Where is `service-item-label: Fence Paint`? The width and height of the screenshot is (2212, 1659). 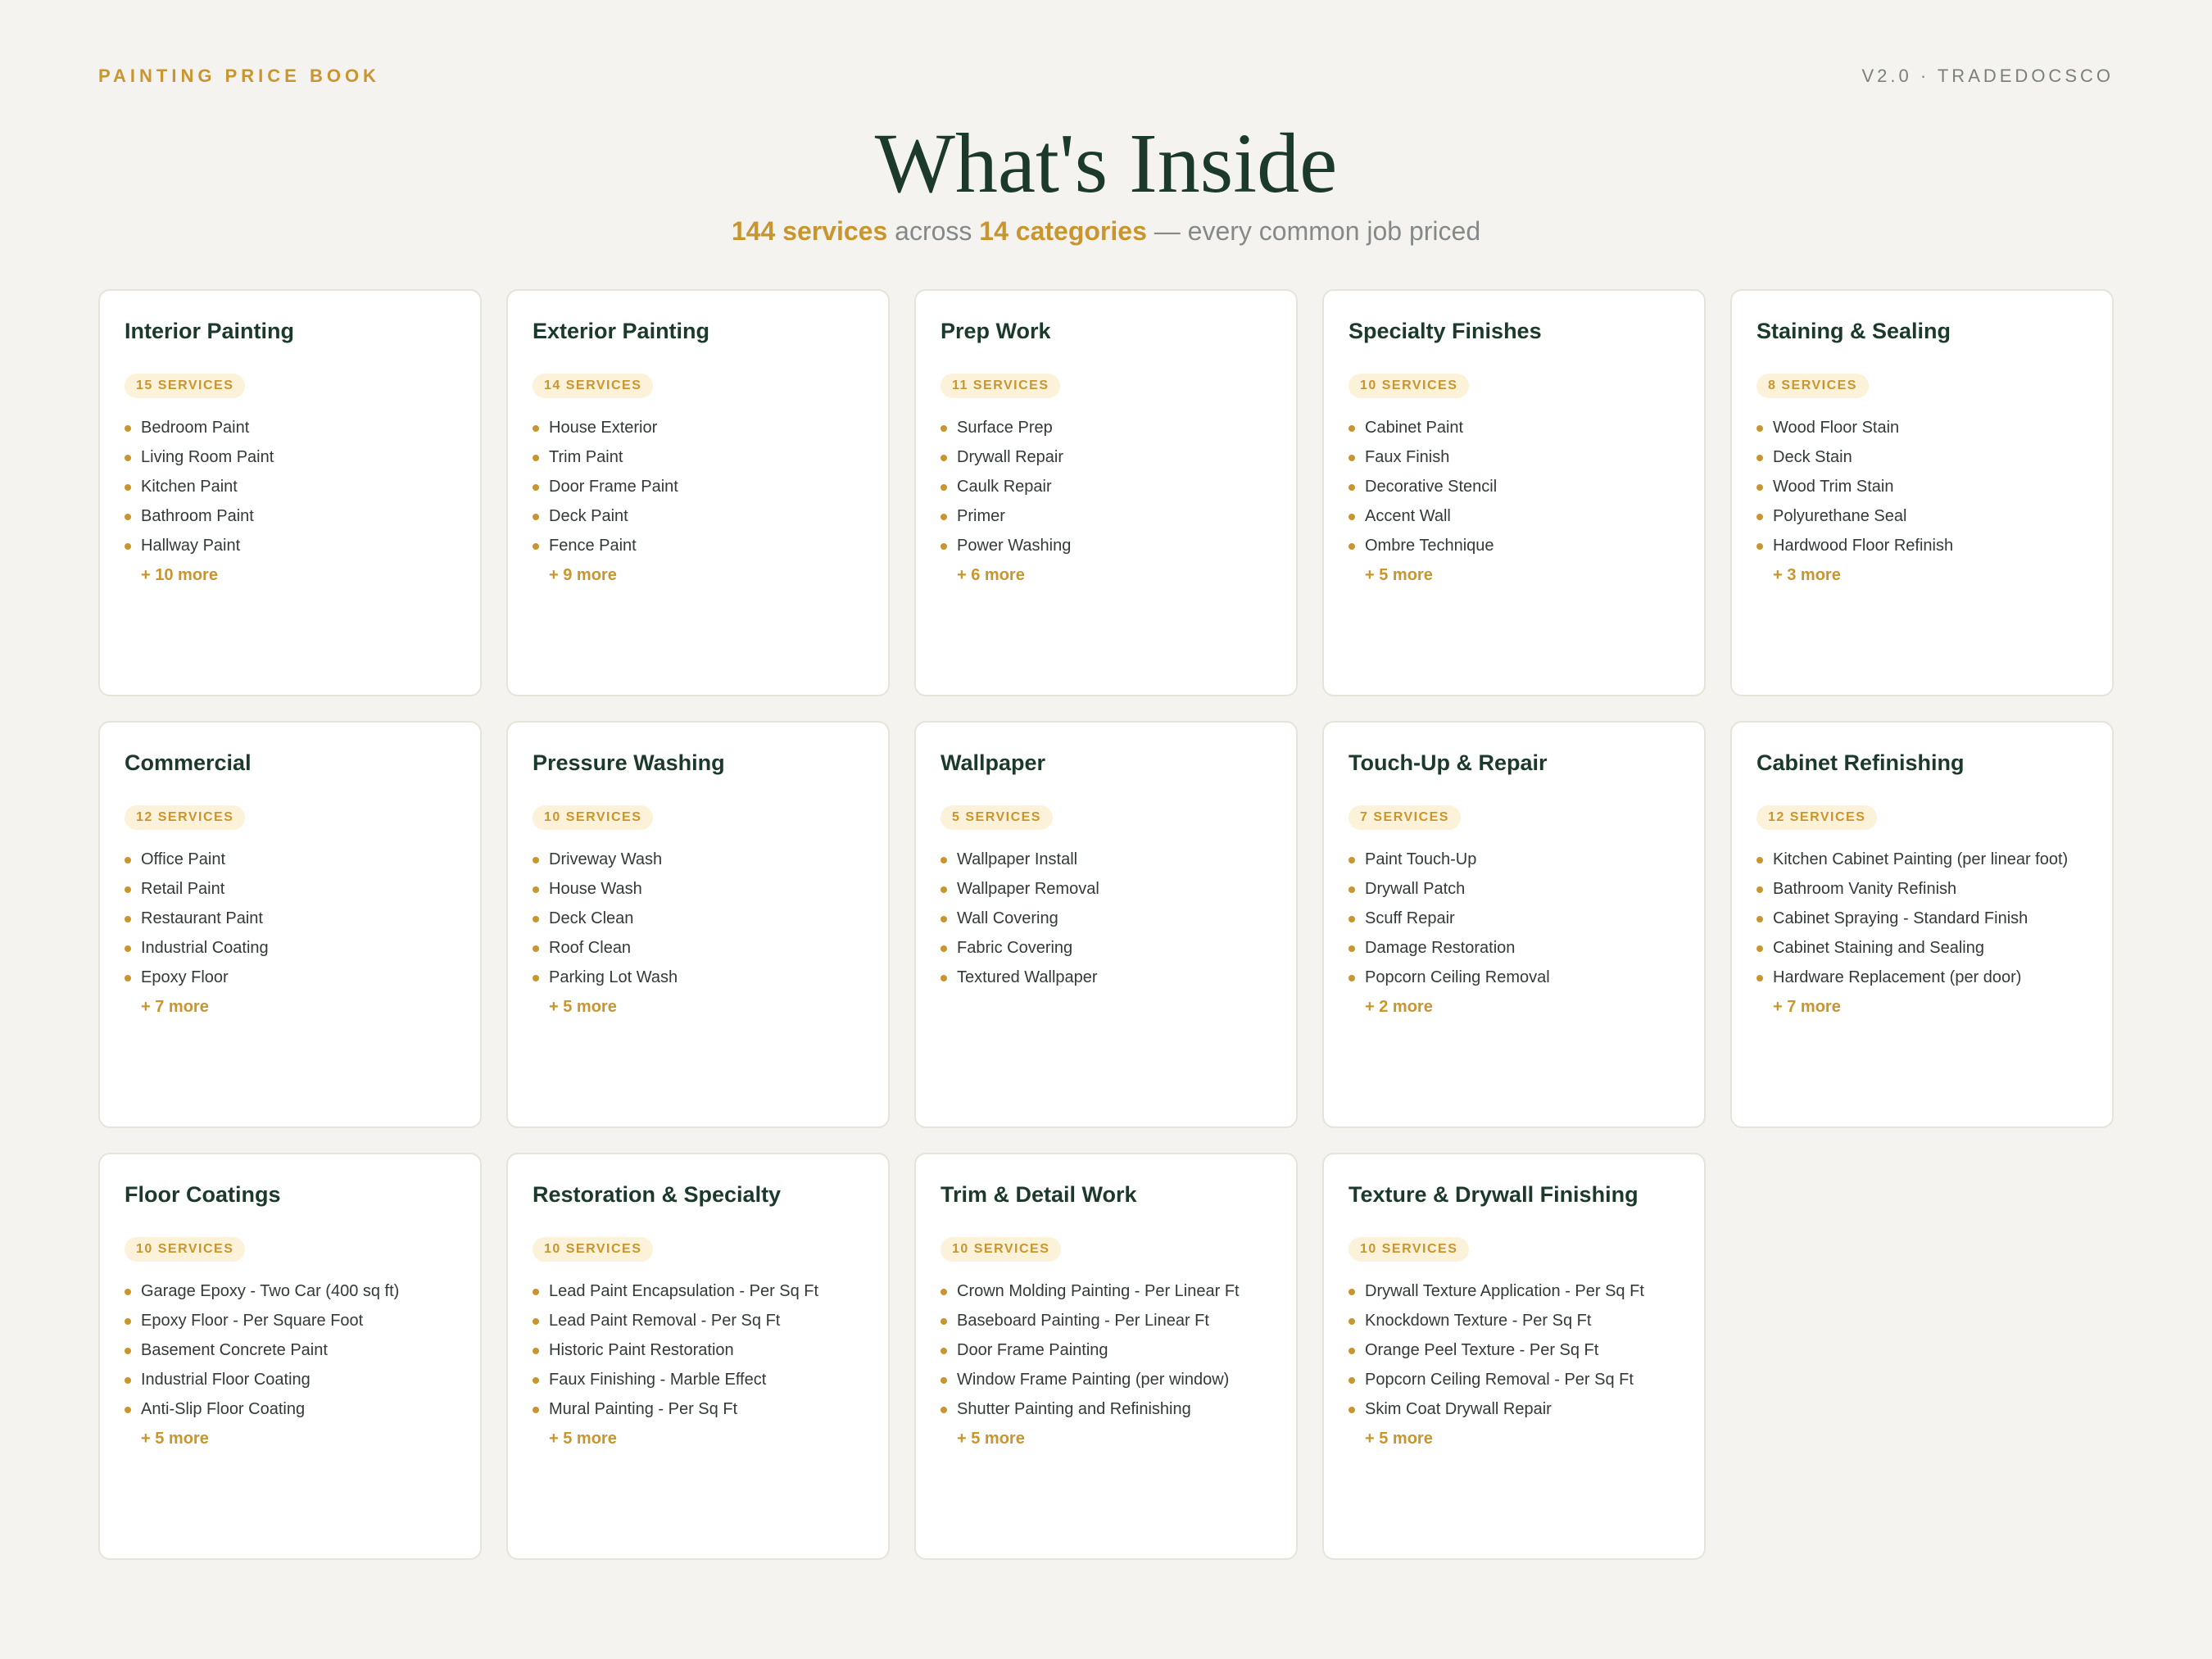 service-item-label: Fence Paint is located at coordinates (593, 546).